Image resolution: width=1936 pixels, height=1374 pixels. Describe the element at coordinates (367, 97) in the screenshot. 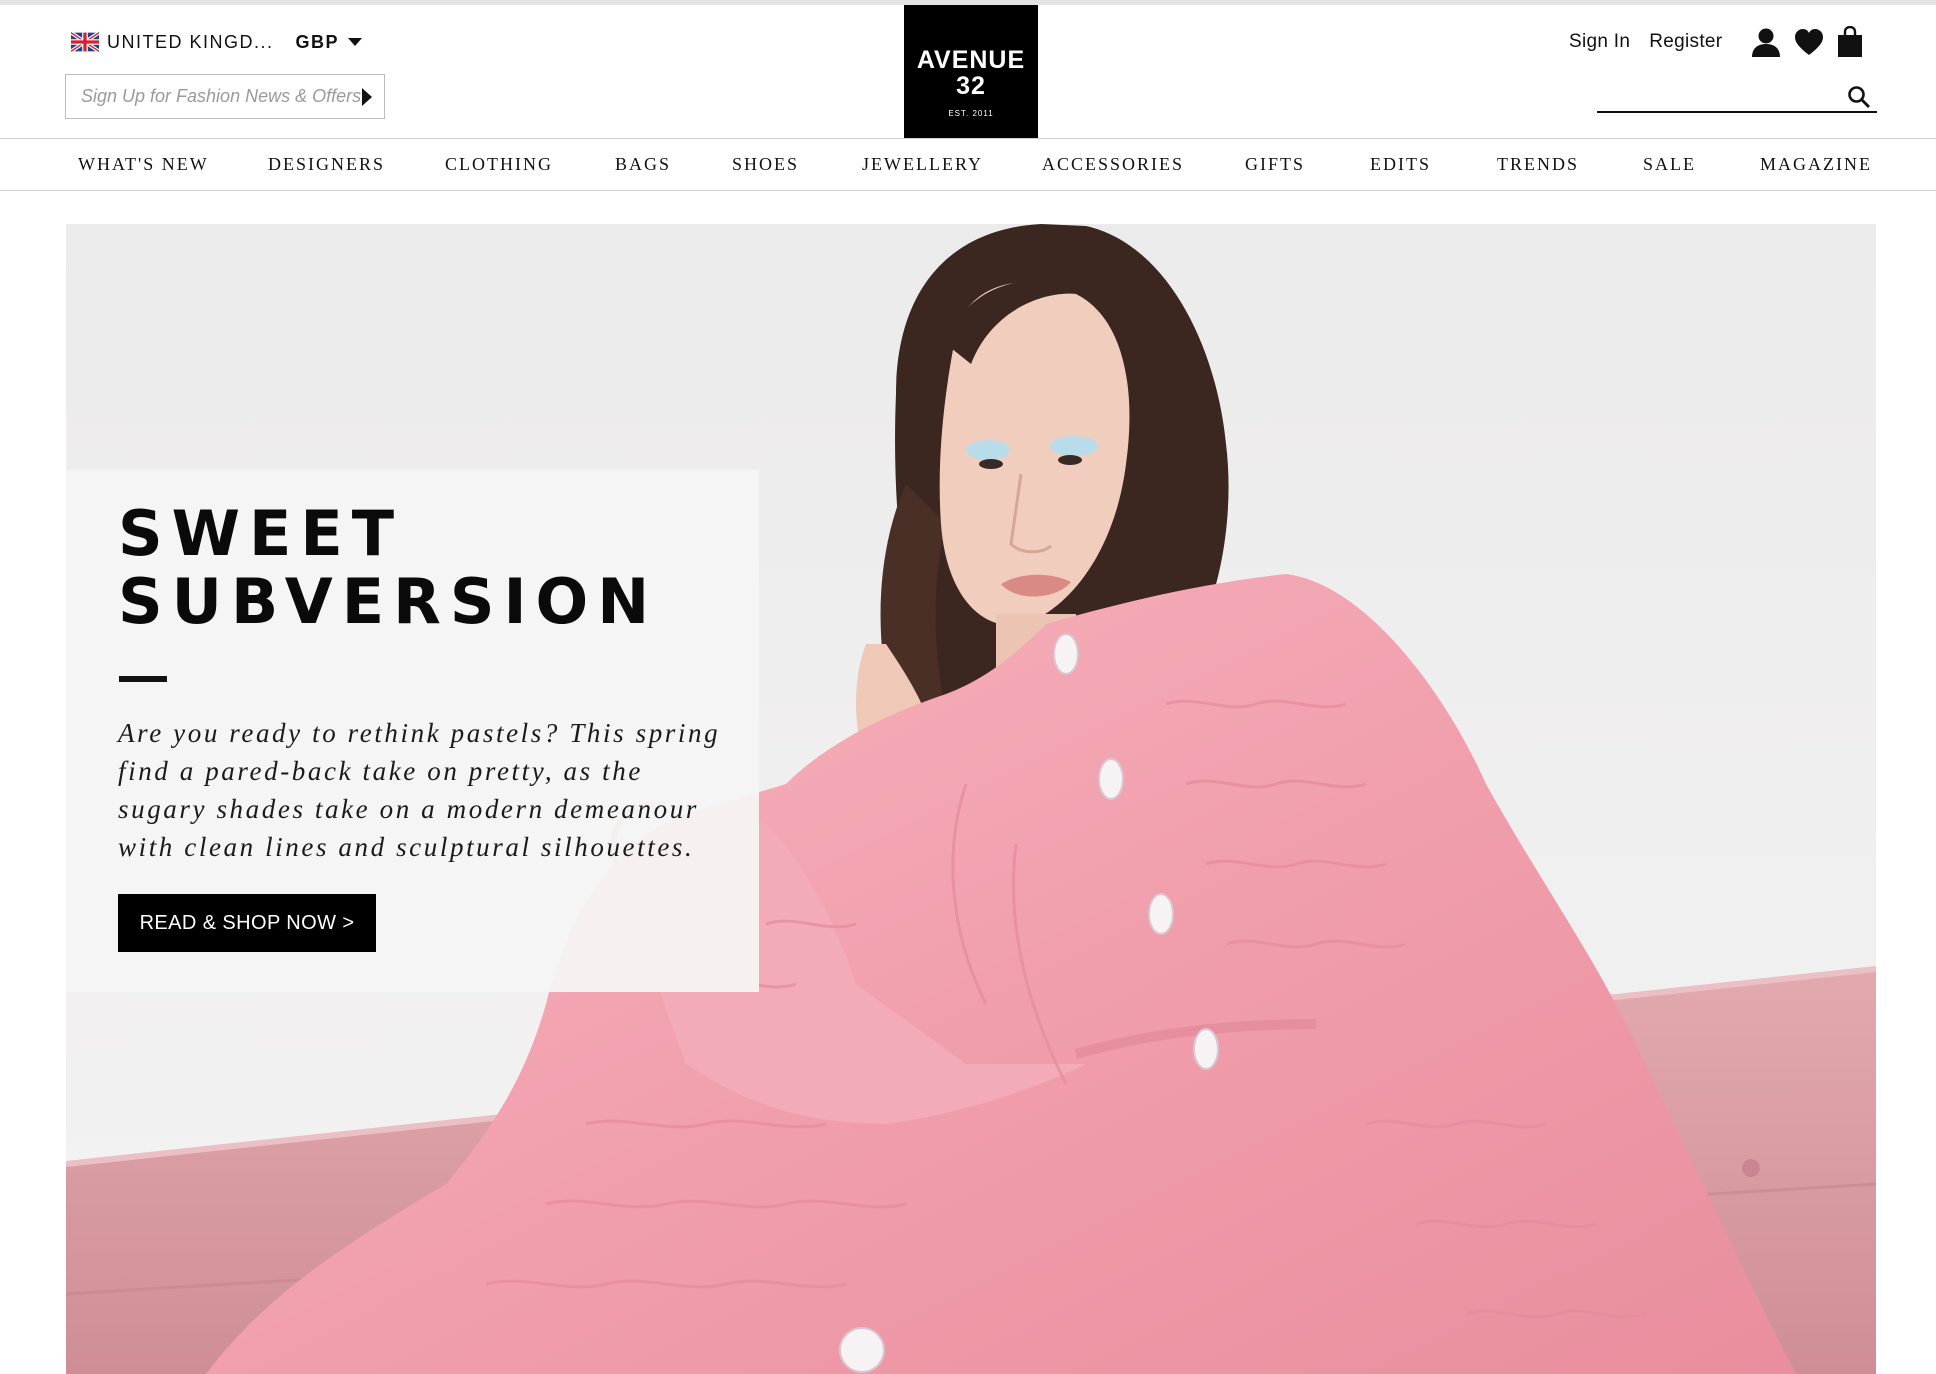

I see `newsletter-submit-arrow-icon` at that location.